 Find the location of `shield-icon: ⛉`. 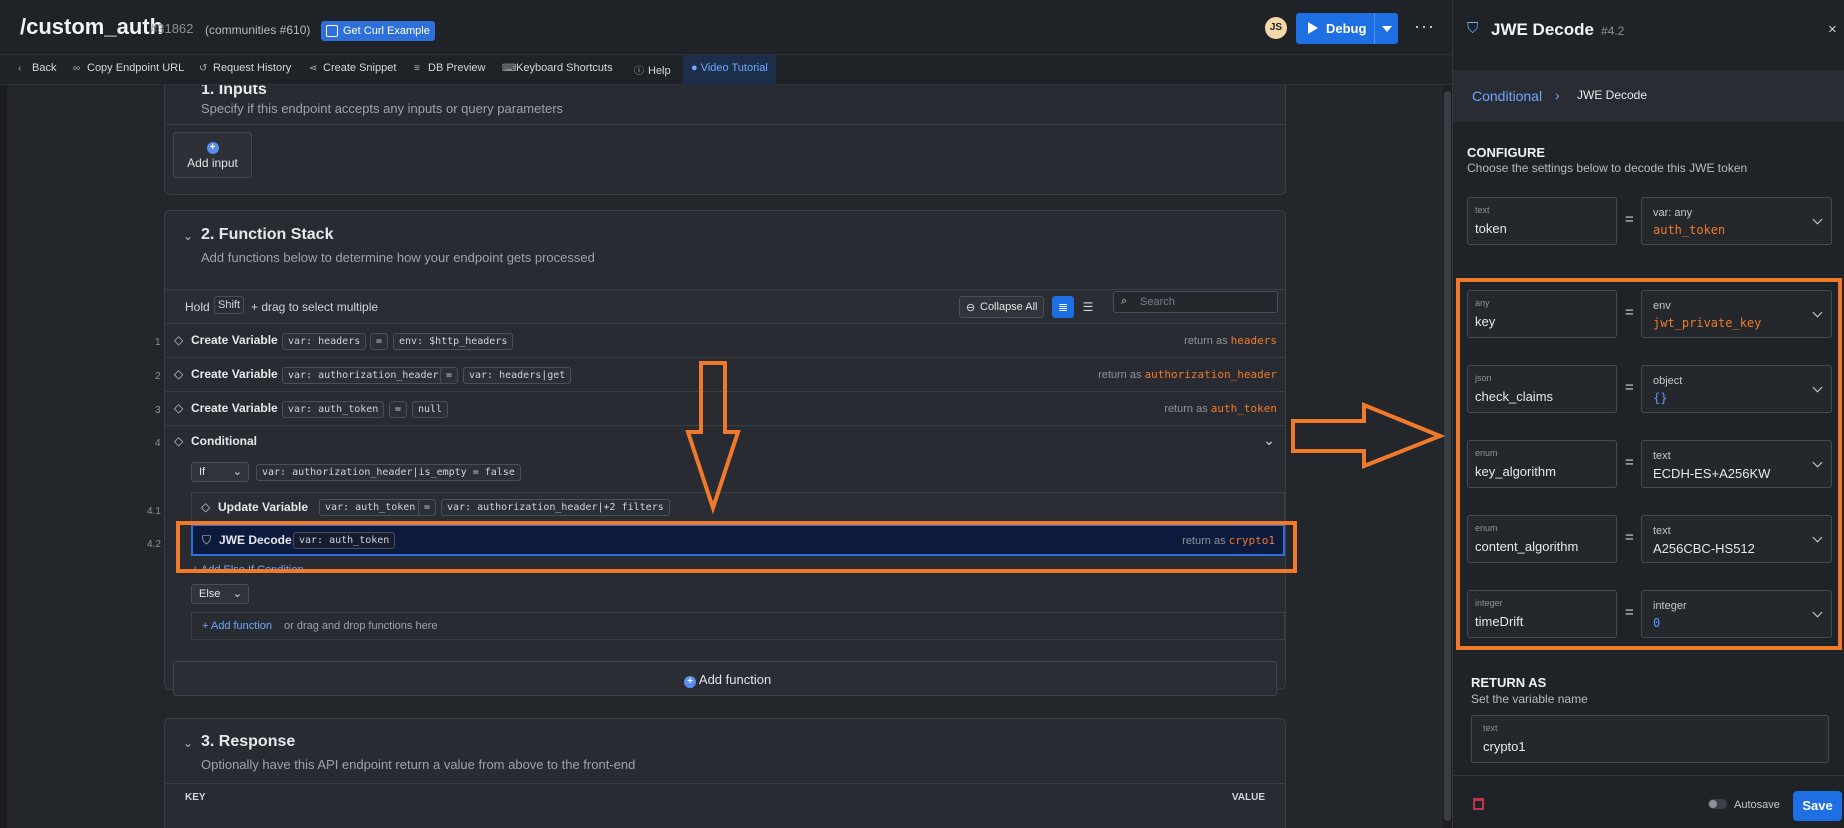

shield-icon: ⛉ is located at coordinates (207, 540).